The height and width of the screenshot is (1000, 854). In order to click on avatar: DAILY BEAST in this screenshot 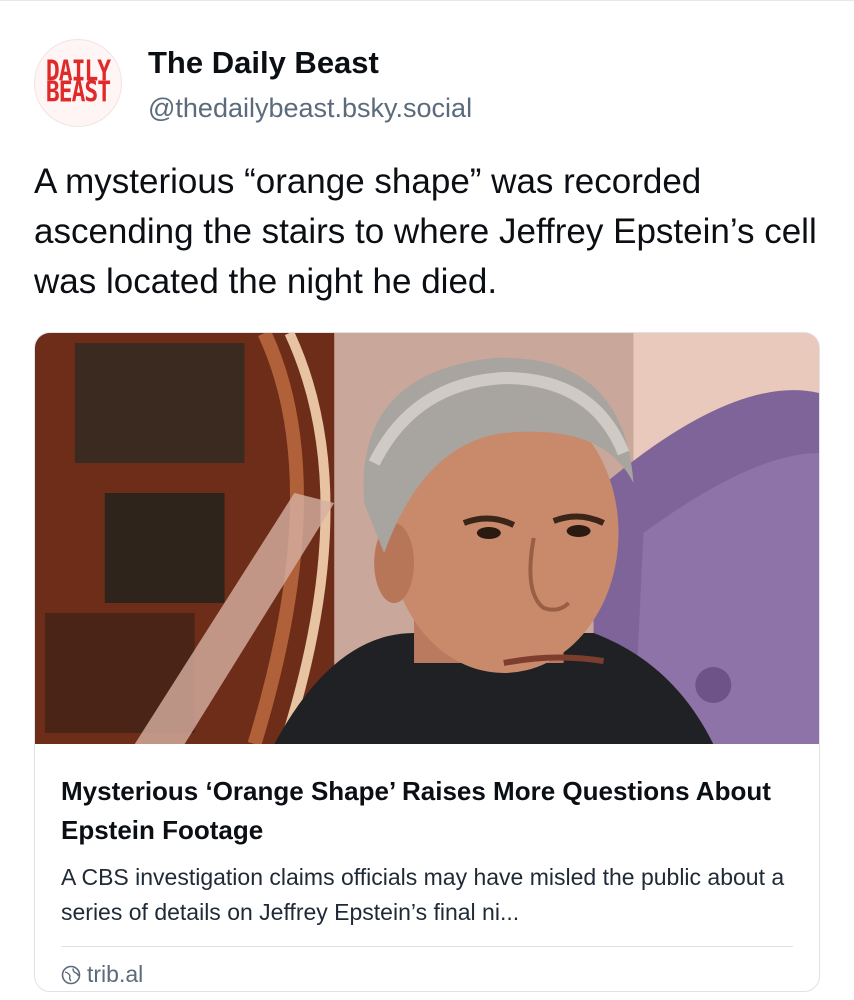, I will do `click(78, 83)`.